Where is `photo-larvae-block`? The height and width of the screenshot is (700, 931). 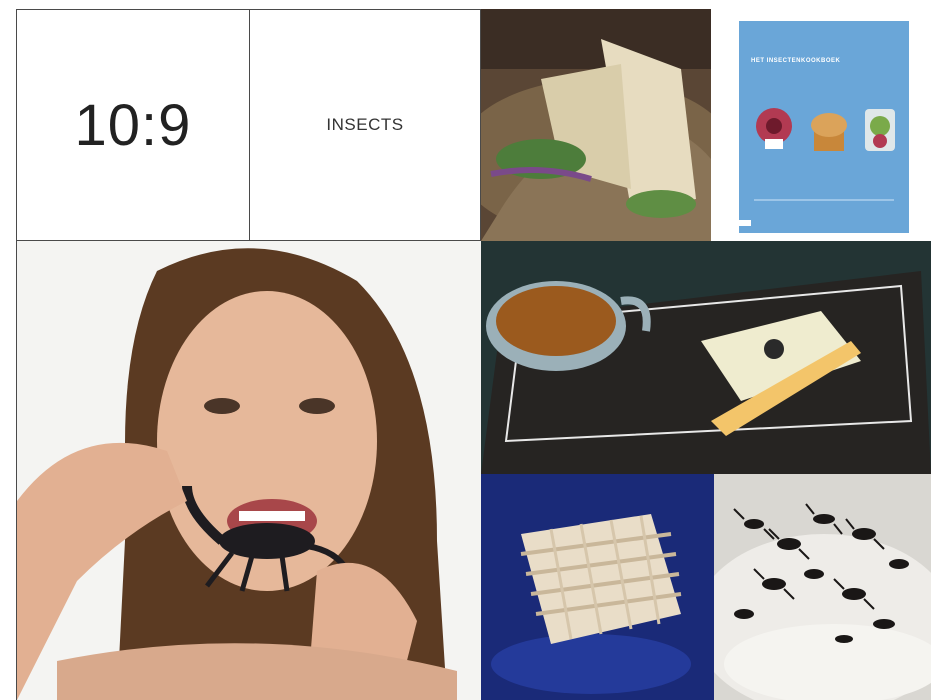 photo-larvae-block is located at coordinates (597, 587).